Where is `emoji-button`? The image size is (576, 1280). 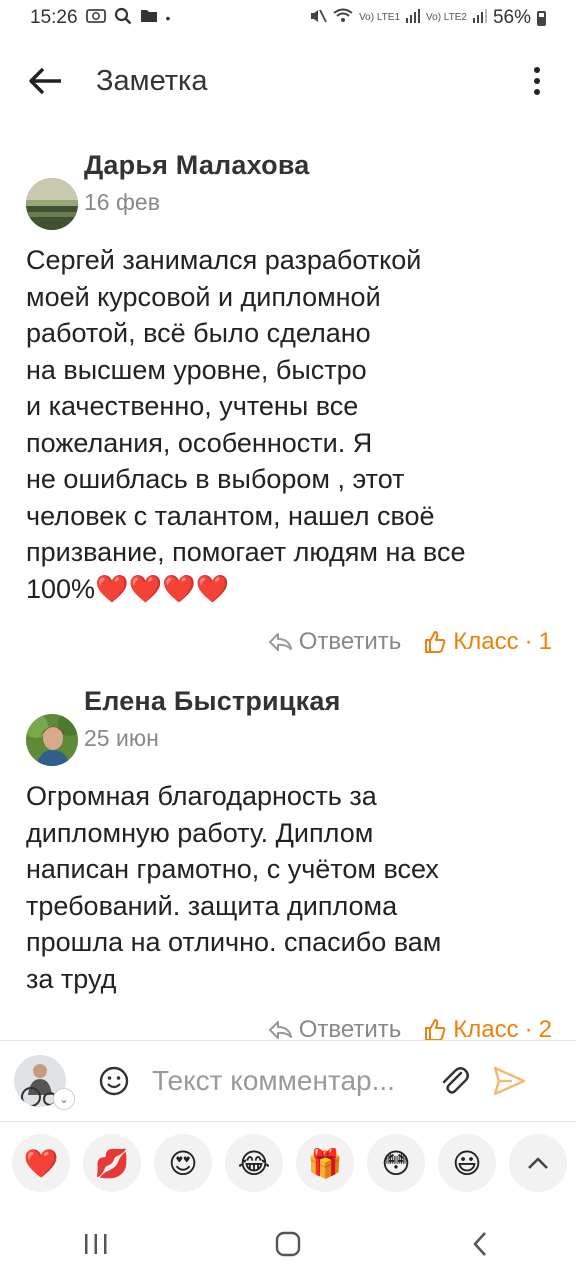
emoji-button is located at coordinates (114, 1081).